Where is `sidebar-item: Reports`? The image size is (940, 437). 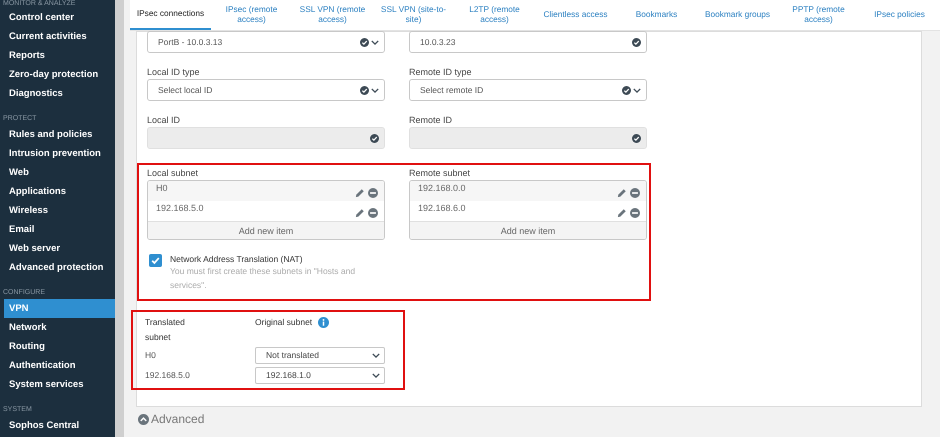 sidebar-item: Reports is located at coordinates (57, 55).